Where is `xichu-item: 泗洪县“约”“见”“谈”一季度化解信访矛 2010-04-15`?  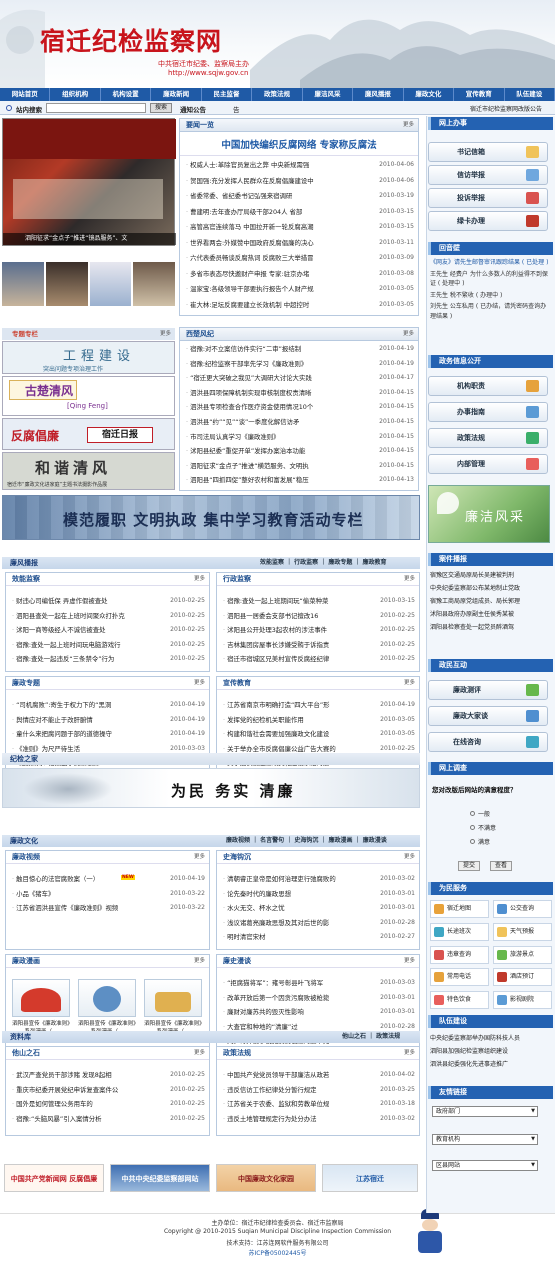 xichu-item: 泗洪县“约”“见”“谈”一季度化解信访矛 2010-04-15 is located at coordinates (299, 422).